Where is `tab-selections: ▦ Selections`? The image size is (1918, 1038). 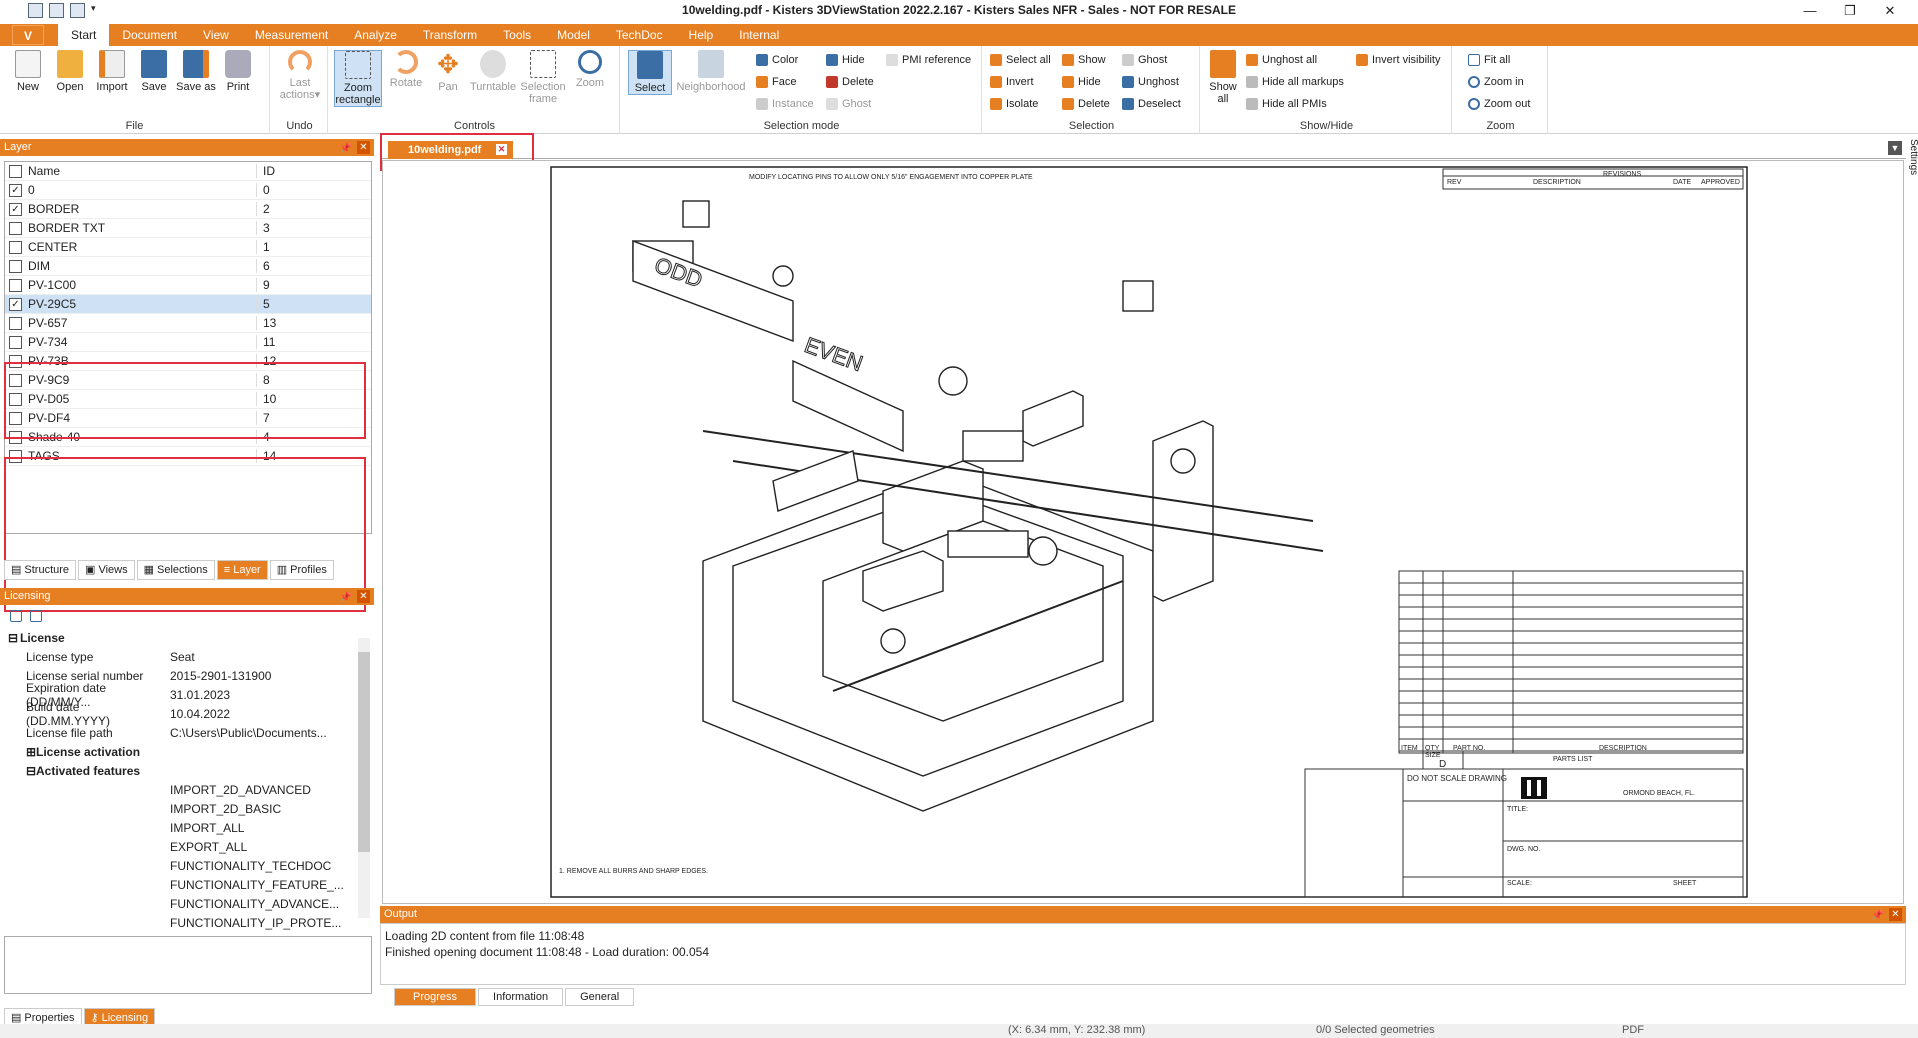
tab-selections: ▦ Selections is located at coordinates (175, 570).